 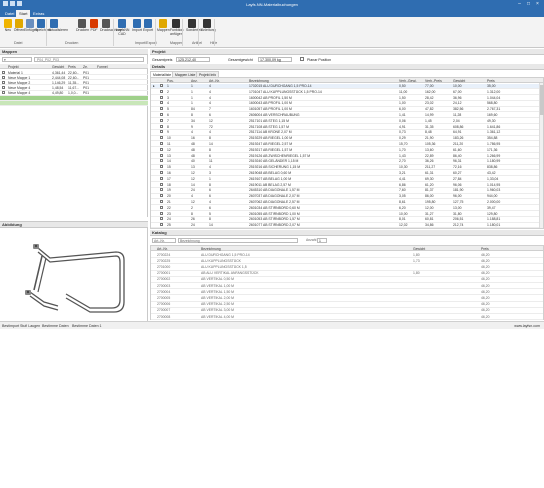 I want to click on folder-button: Mappen, so click(x=163, y=25).